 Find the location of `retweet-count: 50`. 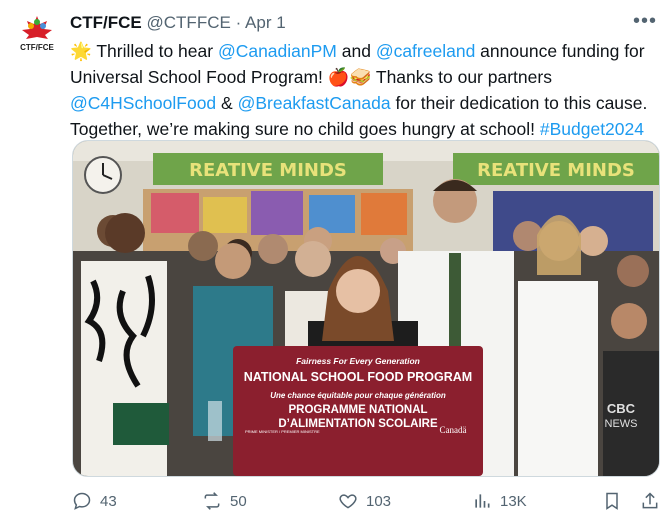

retweet-count: 50 is located at coordinates (238, 501).